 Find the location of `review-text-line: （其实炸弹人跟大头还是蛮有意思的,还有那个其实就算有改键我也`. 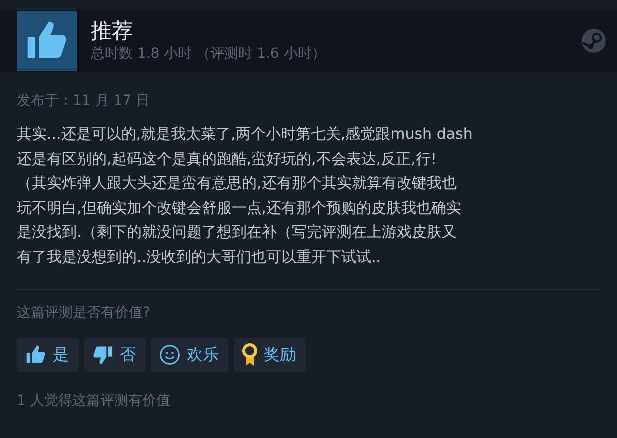

review-text-line: （其实炸弹人跟大头还是蛮有意思的,还有那个其实就算有改键我也 is located at coordinates (237, 183).